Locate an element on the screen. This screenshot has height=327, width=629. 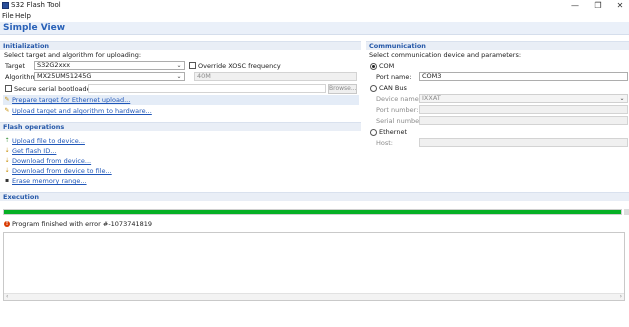
serial-number-label: Serial number: is located at coordinates (400, 121).